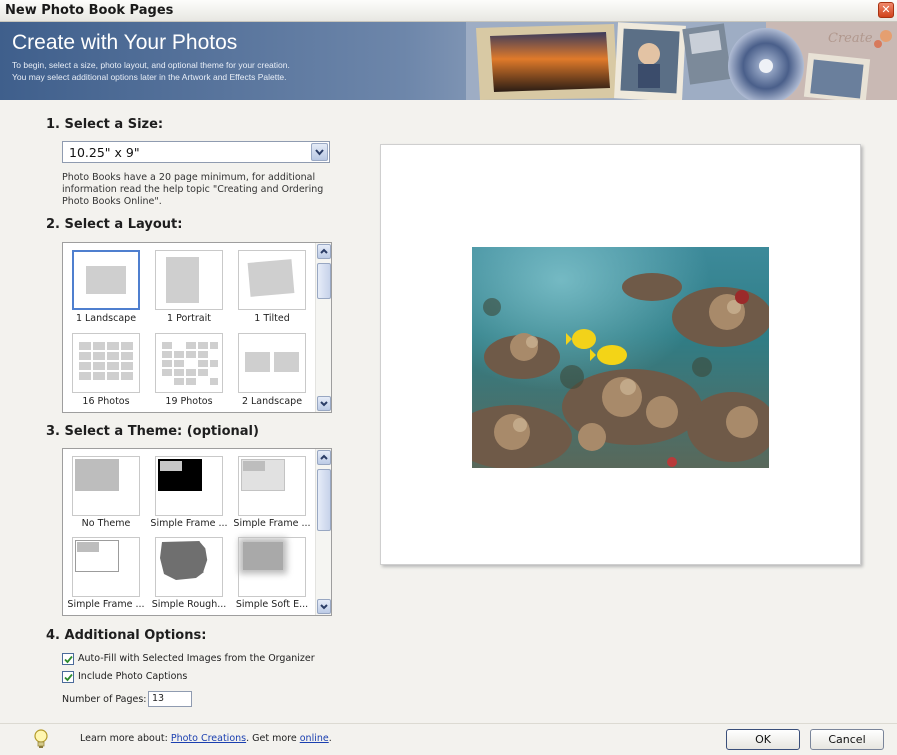 This screenshot has width=897, height=755. What do you see at coordinates (114, 224) in the screenshot?
I see `layout-heading: 2. Select a Layout:` at bounding box center [114, 224].